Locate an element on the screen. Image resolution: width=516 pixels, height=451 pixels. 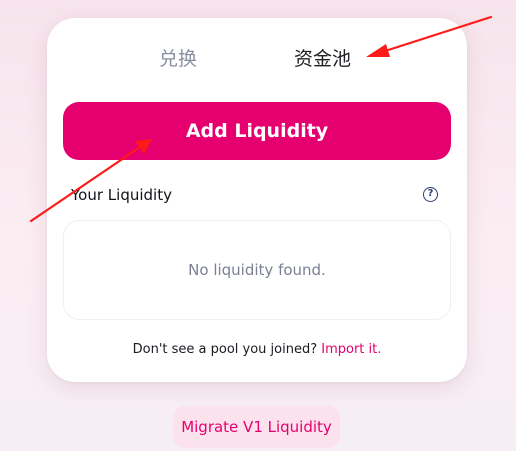
migrate-v1-liquidity-button: Migrate V1 Liquidity is located at coordinates (256, 427).